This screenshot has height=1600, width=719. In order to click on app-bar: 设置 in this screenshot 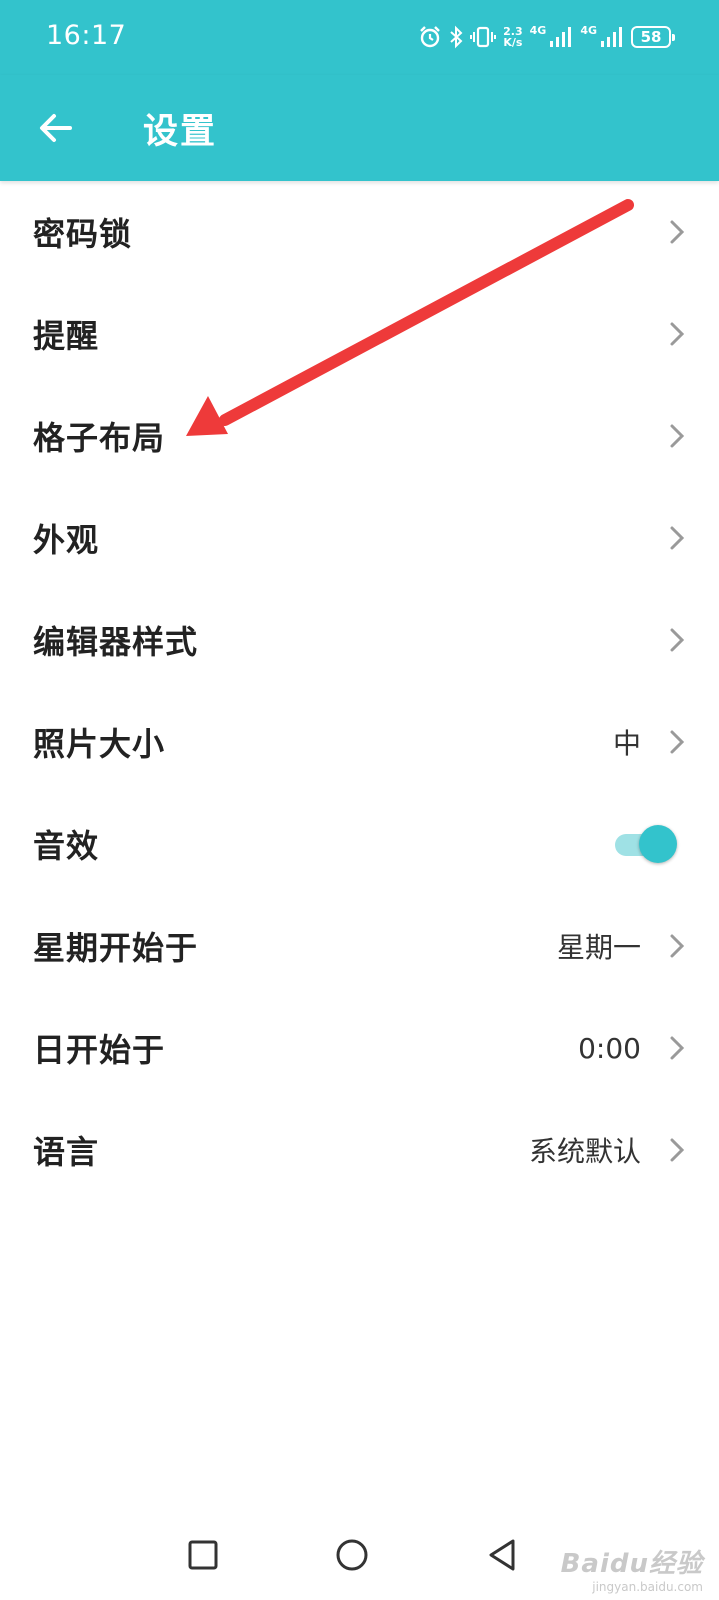, I will do `click(359, 128)`.